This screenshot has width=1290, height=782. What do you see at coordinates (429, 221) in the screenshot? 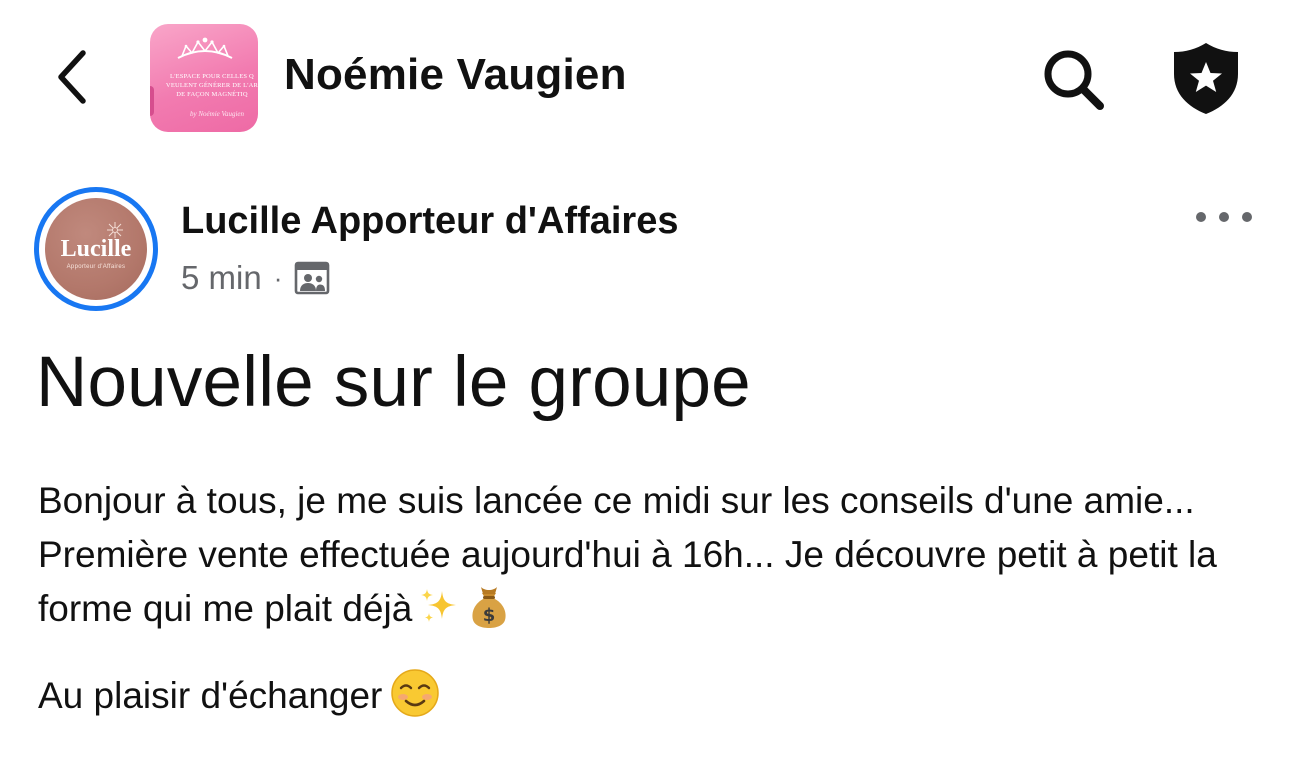
I see `author-name: Lucille Apporteur d'Affaires` at bounding box center [429, 221].